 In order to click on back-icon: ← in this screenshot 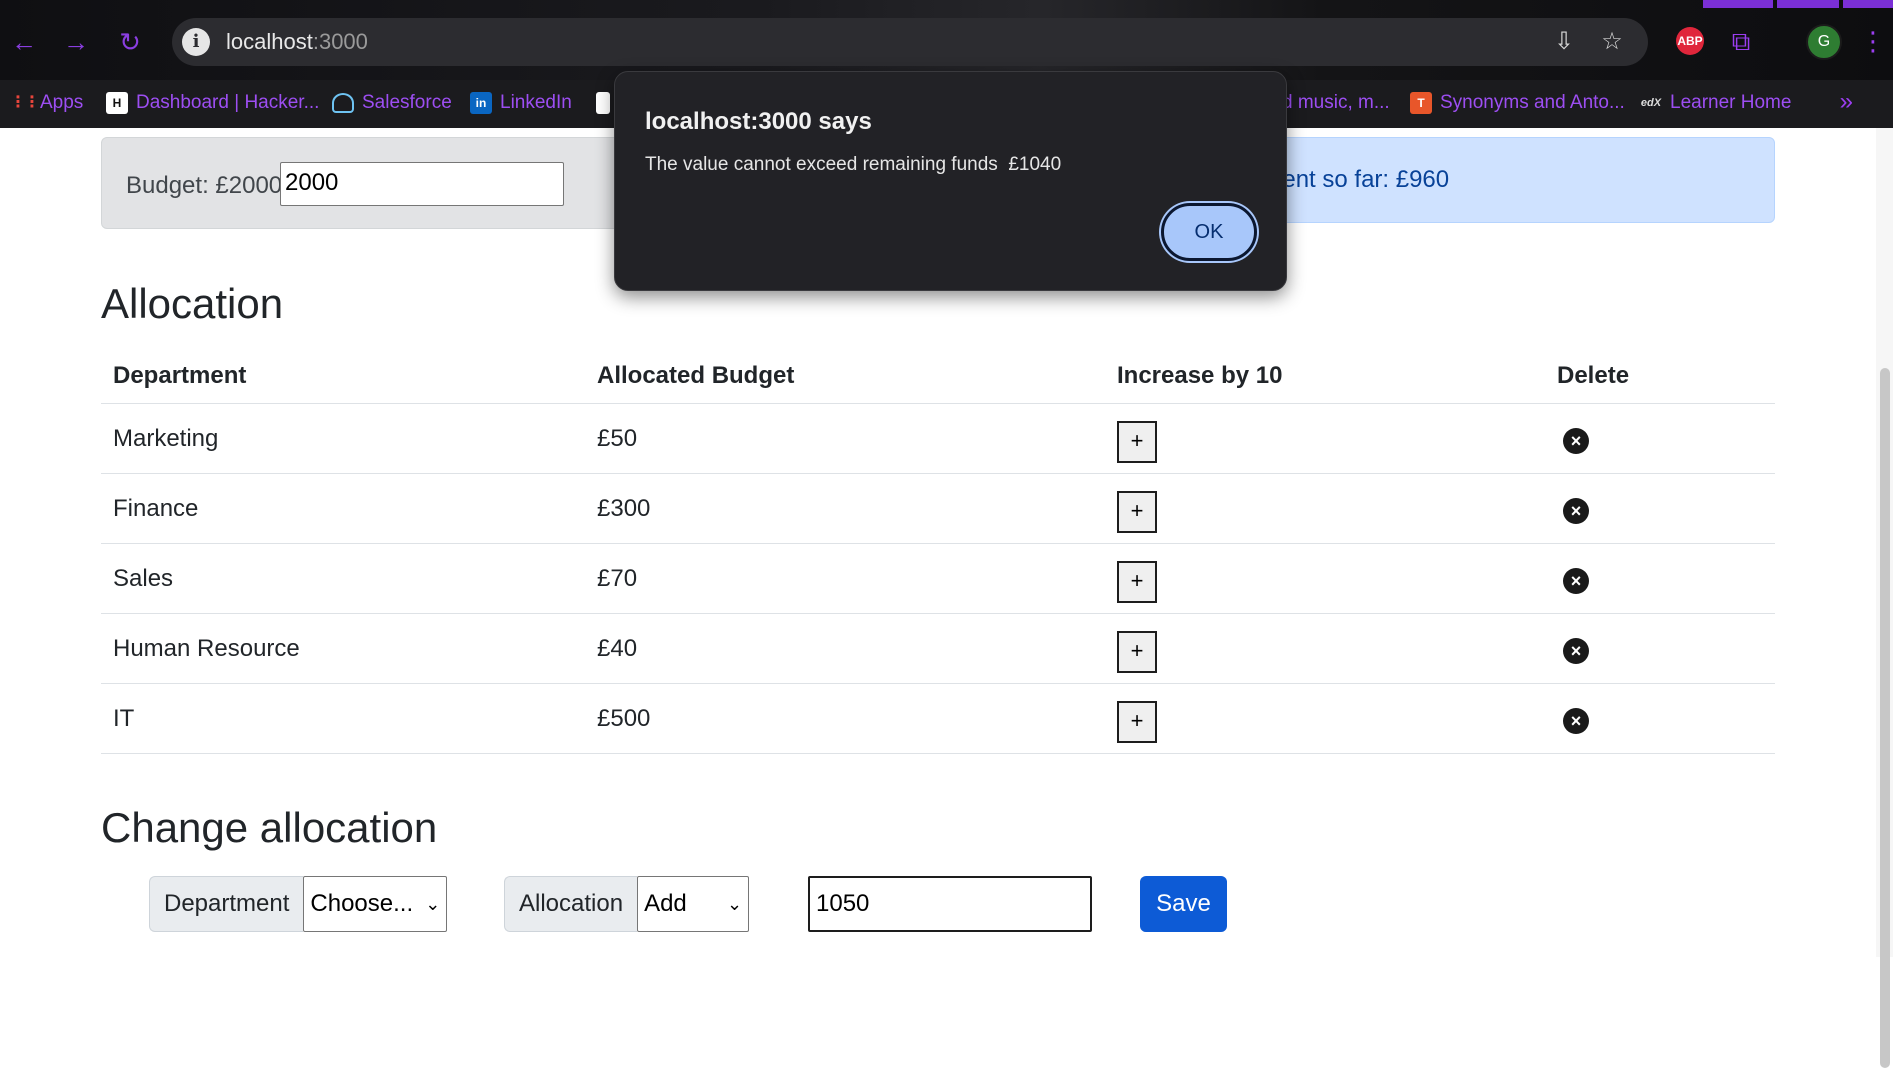, I will do `click(24, 42)`.